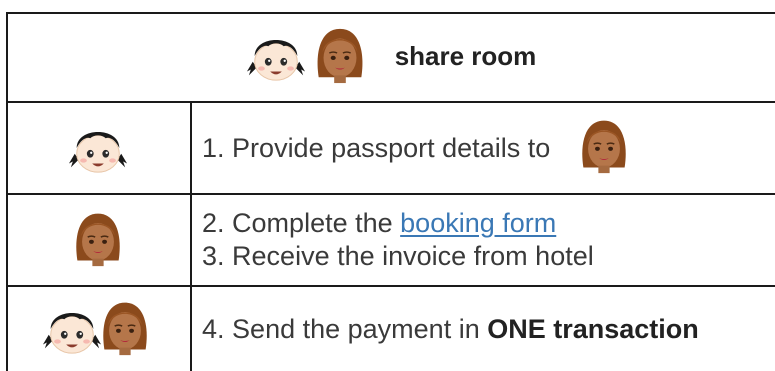  I want to click on step2-line: 2. Complete the booking form, so click(398, 223).